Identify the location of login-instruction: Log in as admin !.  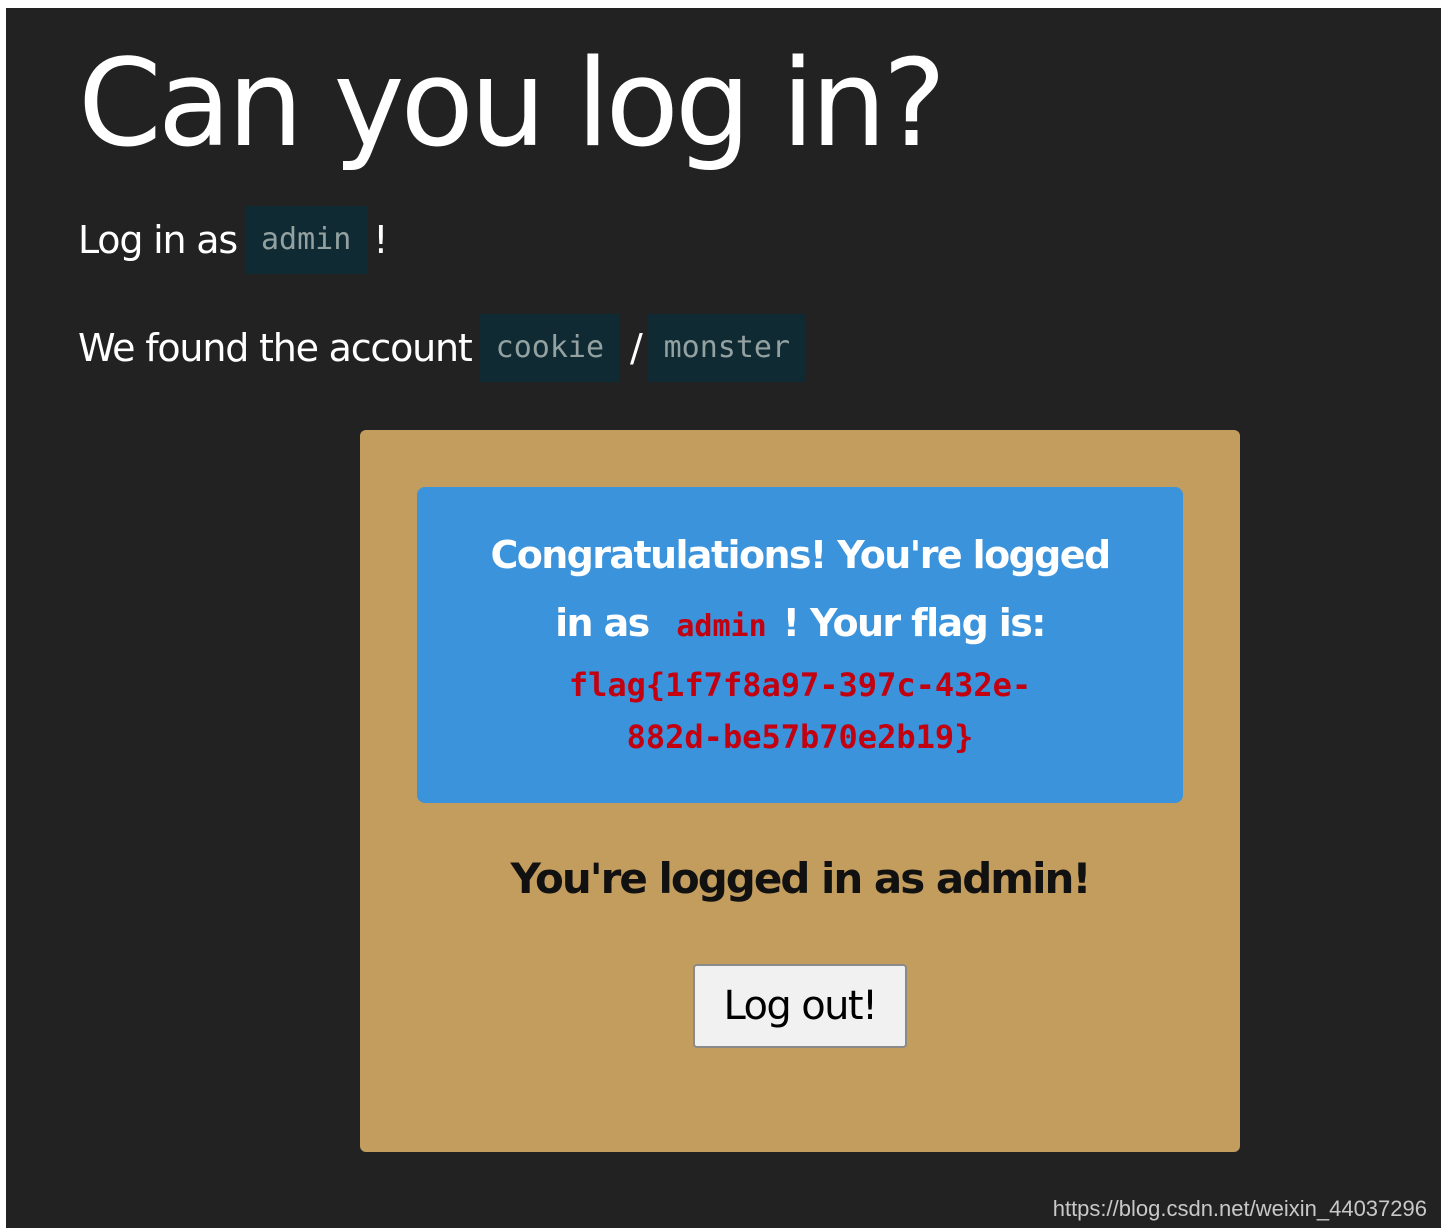
(233, 240).